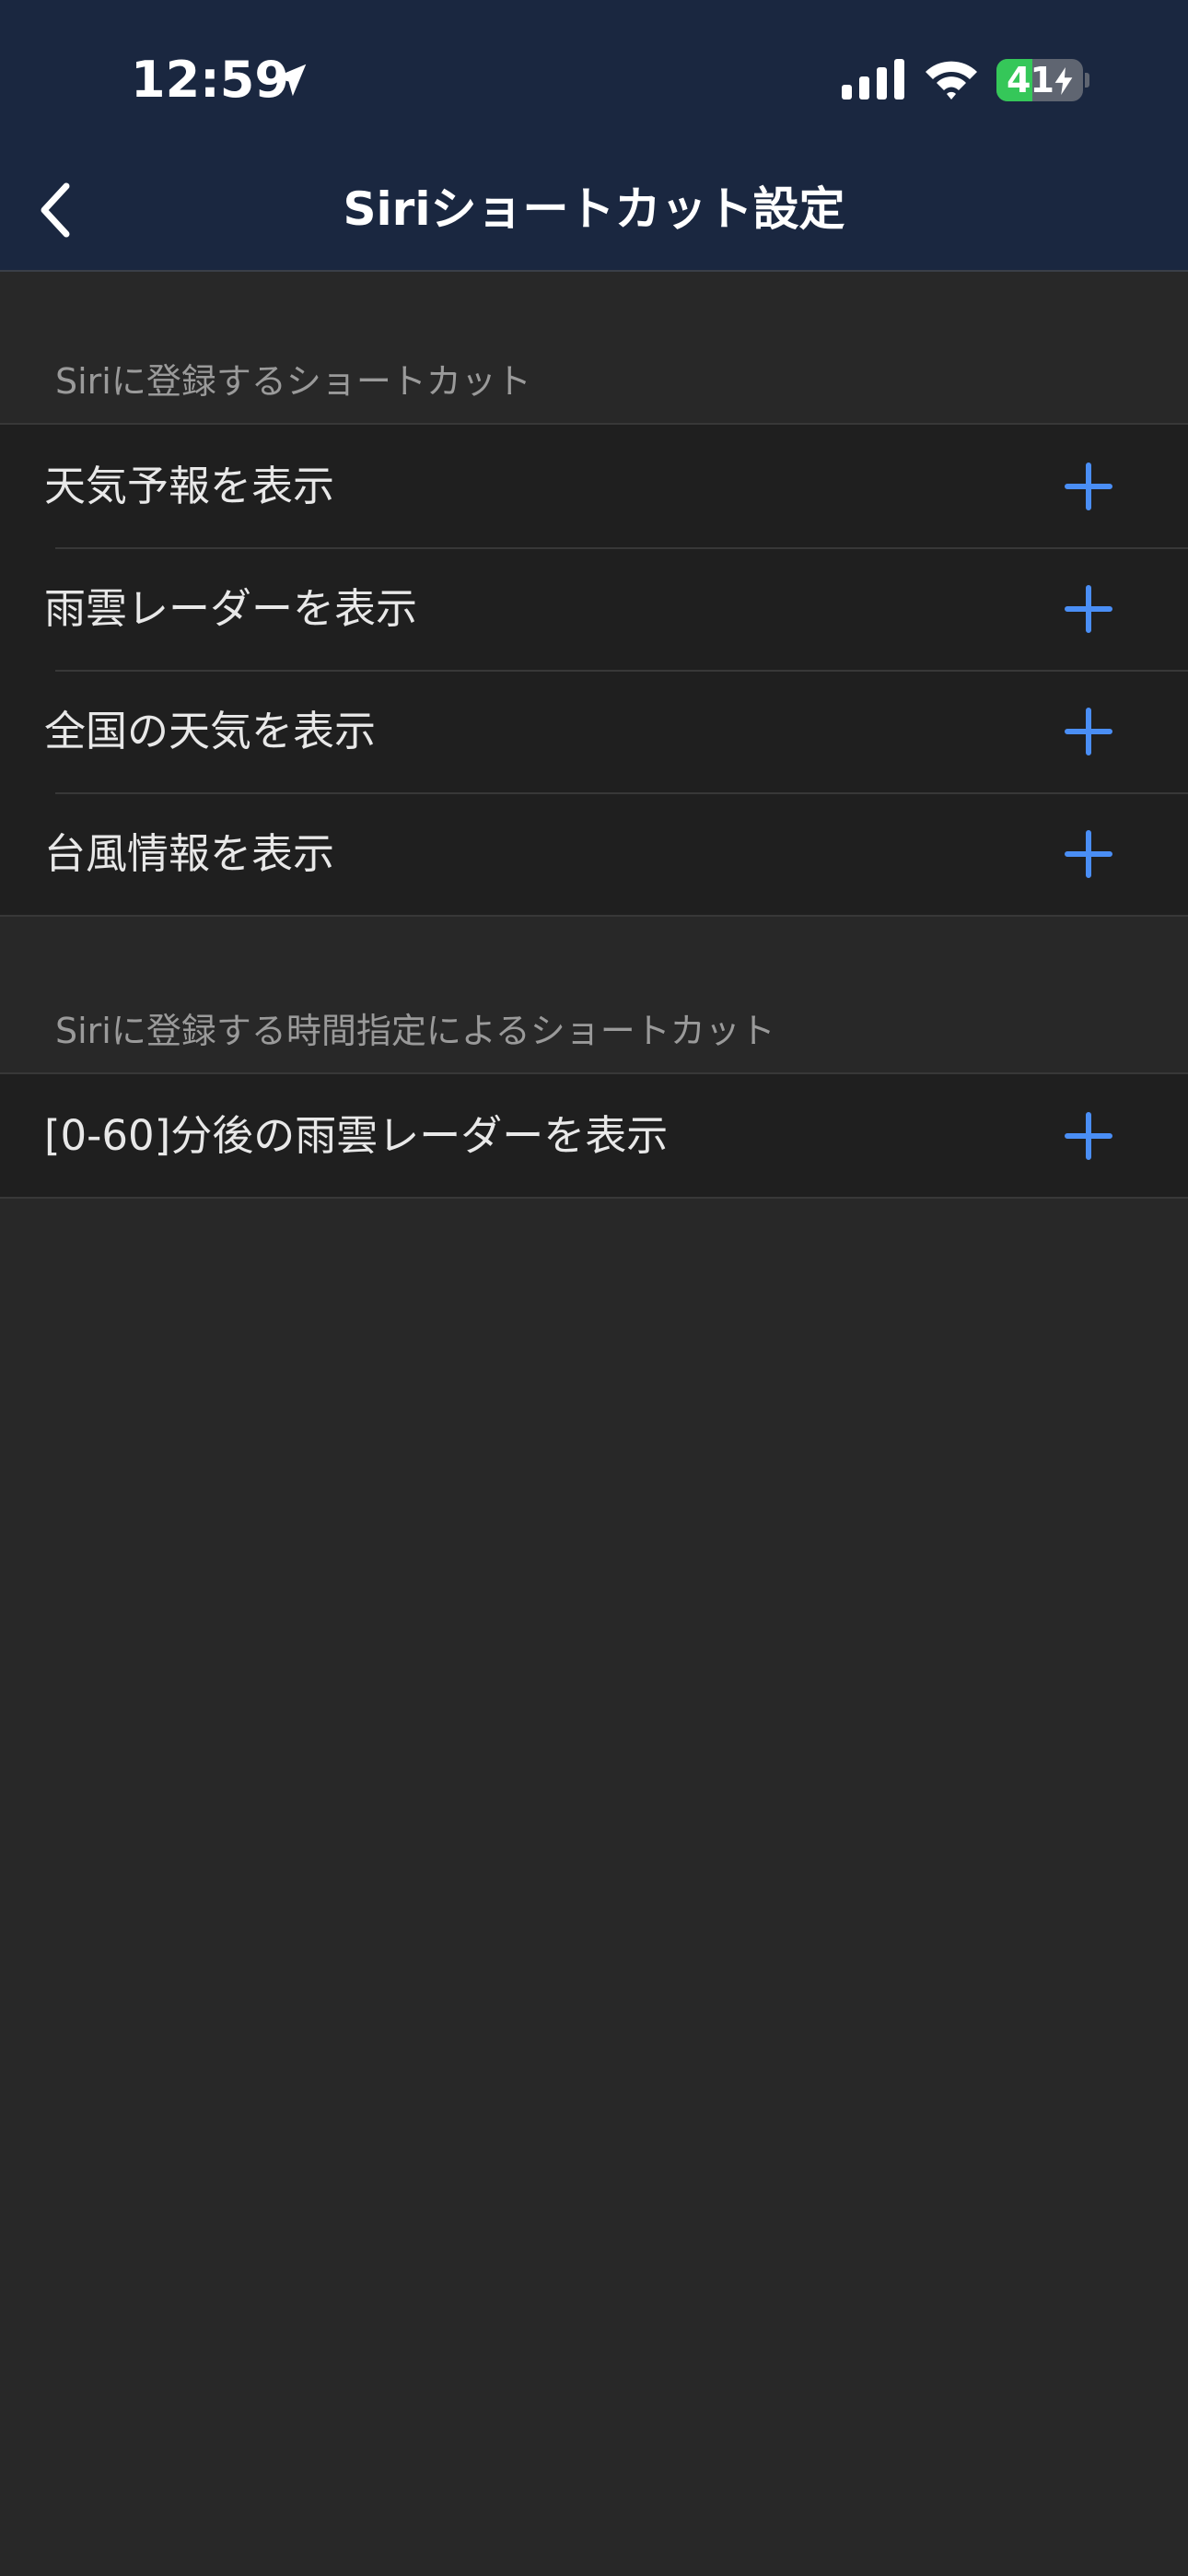 This screenshot has width=1188, height=2576. I want to click on location-arrow-icon, so click(290, 80).